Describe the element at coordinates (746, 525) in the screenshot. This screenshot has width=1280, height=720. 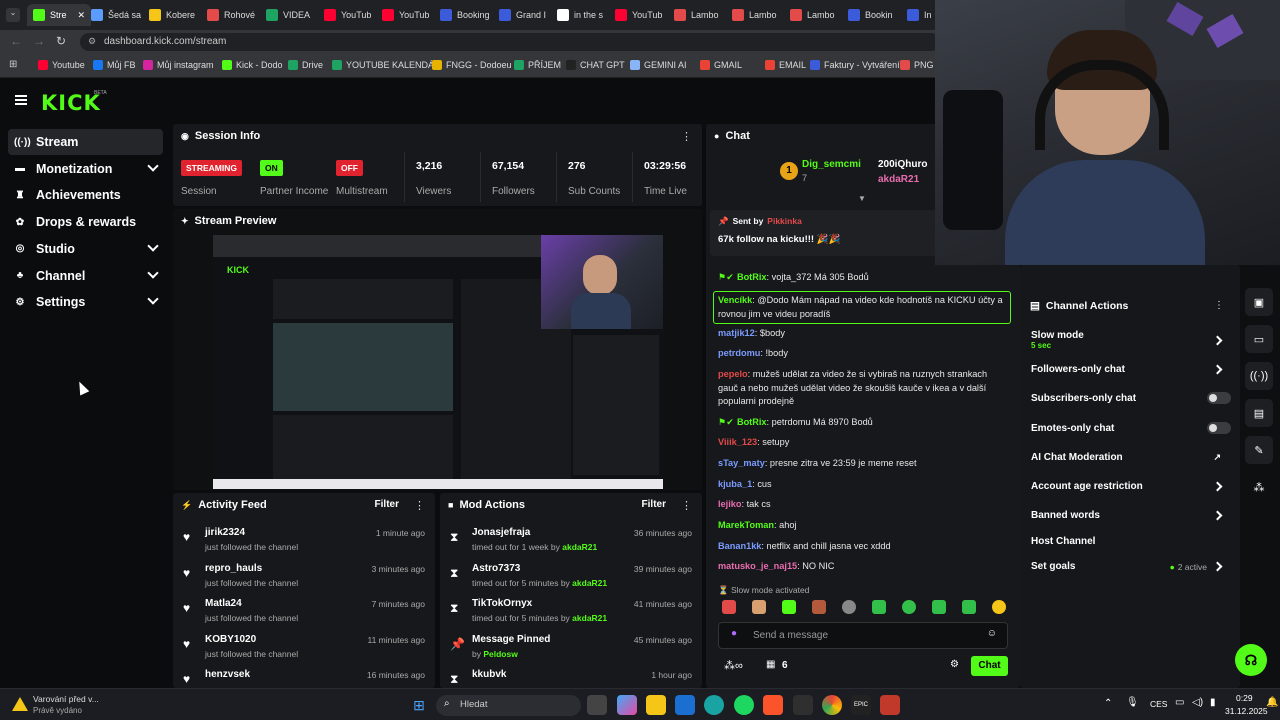
I see `chat-username: MarekToman` at that location.